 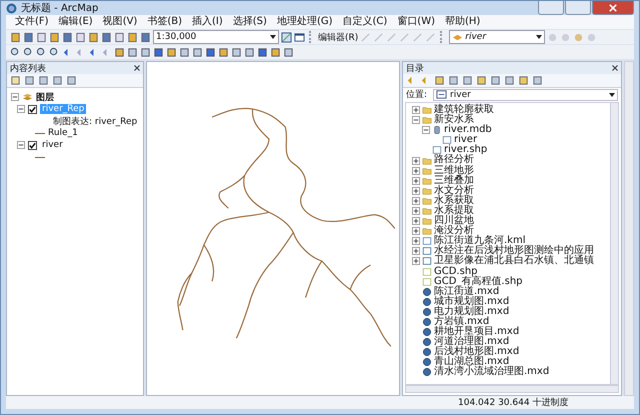 What do you see at coordinates (467, 291) in the screenshot?
I see `catalog-item: 陈江街道.mxd` at bounding box center [467, 291].